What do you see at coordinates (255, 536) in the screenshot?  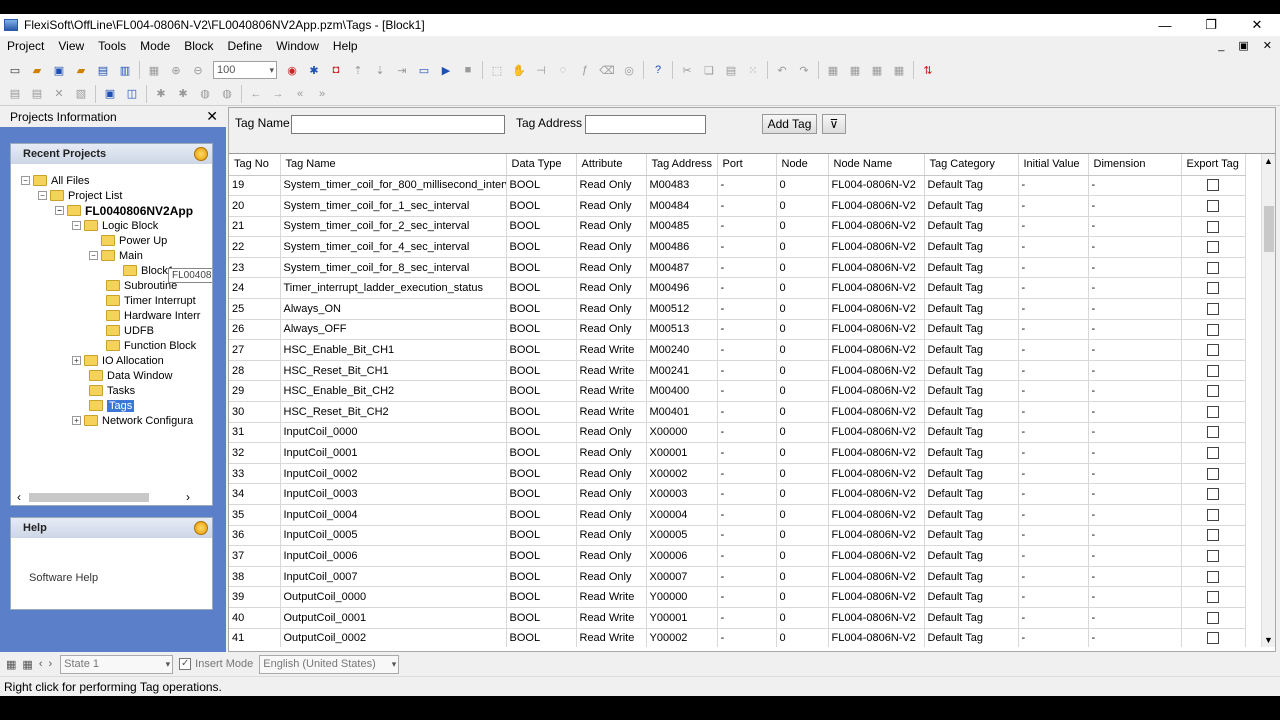 I see `table-cell: 36` at bounding box center [255, 536].